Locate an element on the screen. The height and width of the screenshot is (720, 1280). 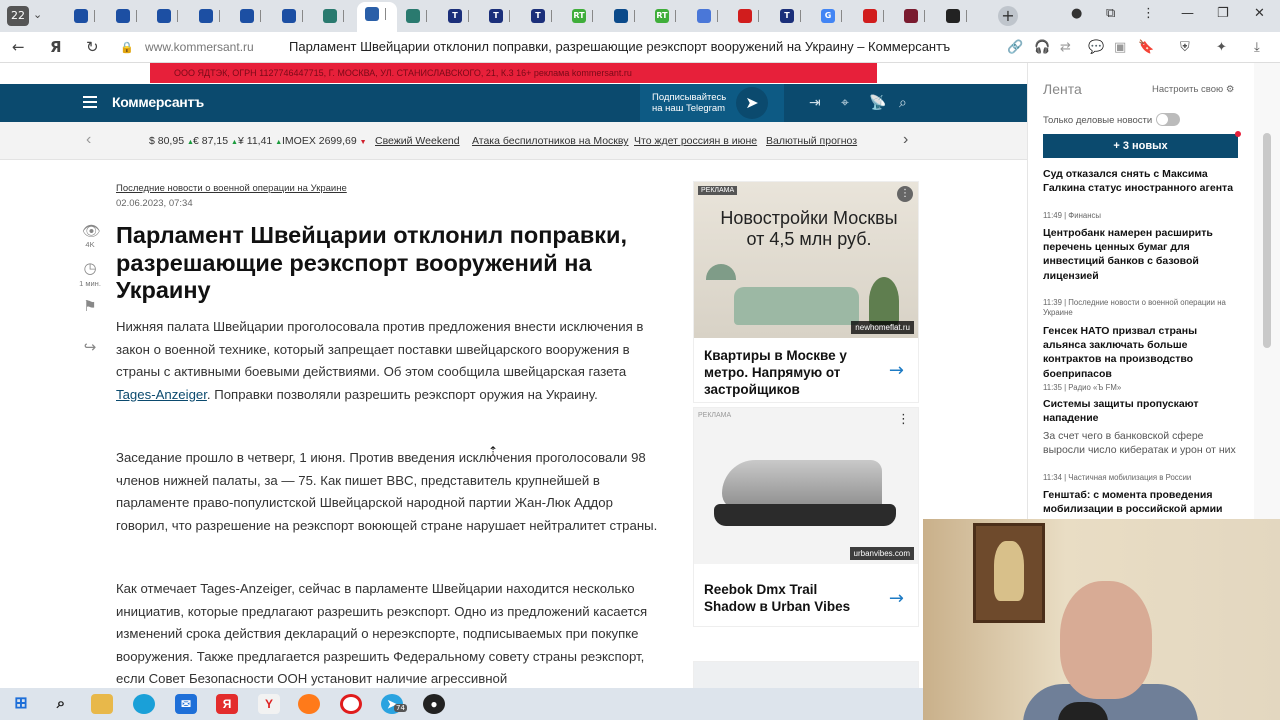
telegram-promo: Подписывайтесь на наш Telegram ➤ is located at coordinates (712, 103).